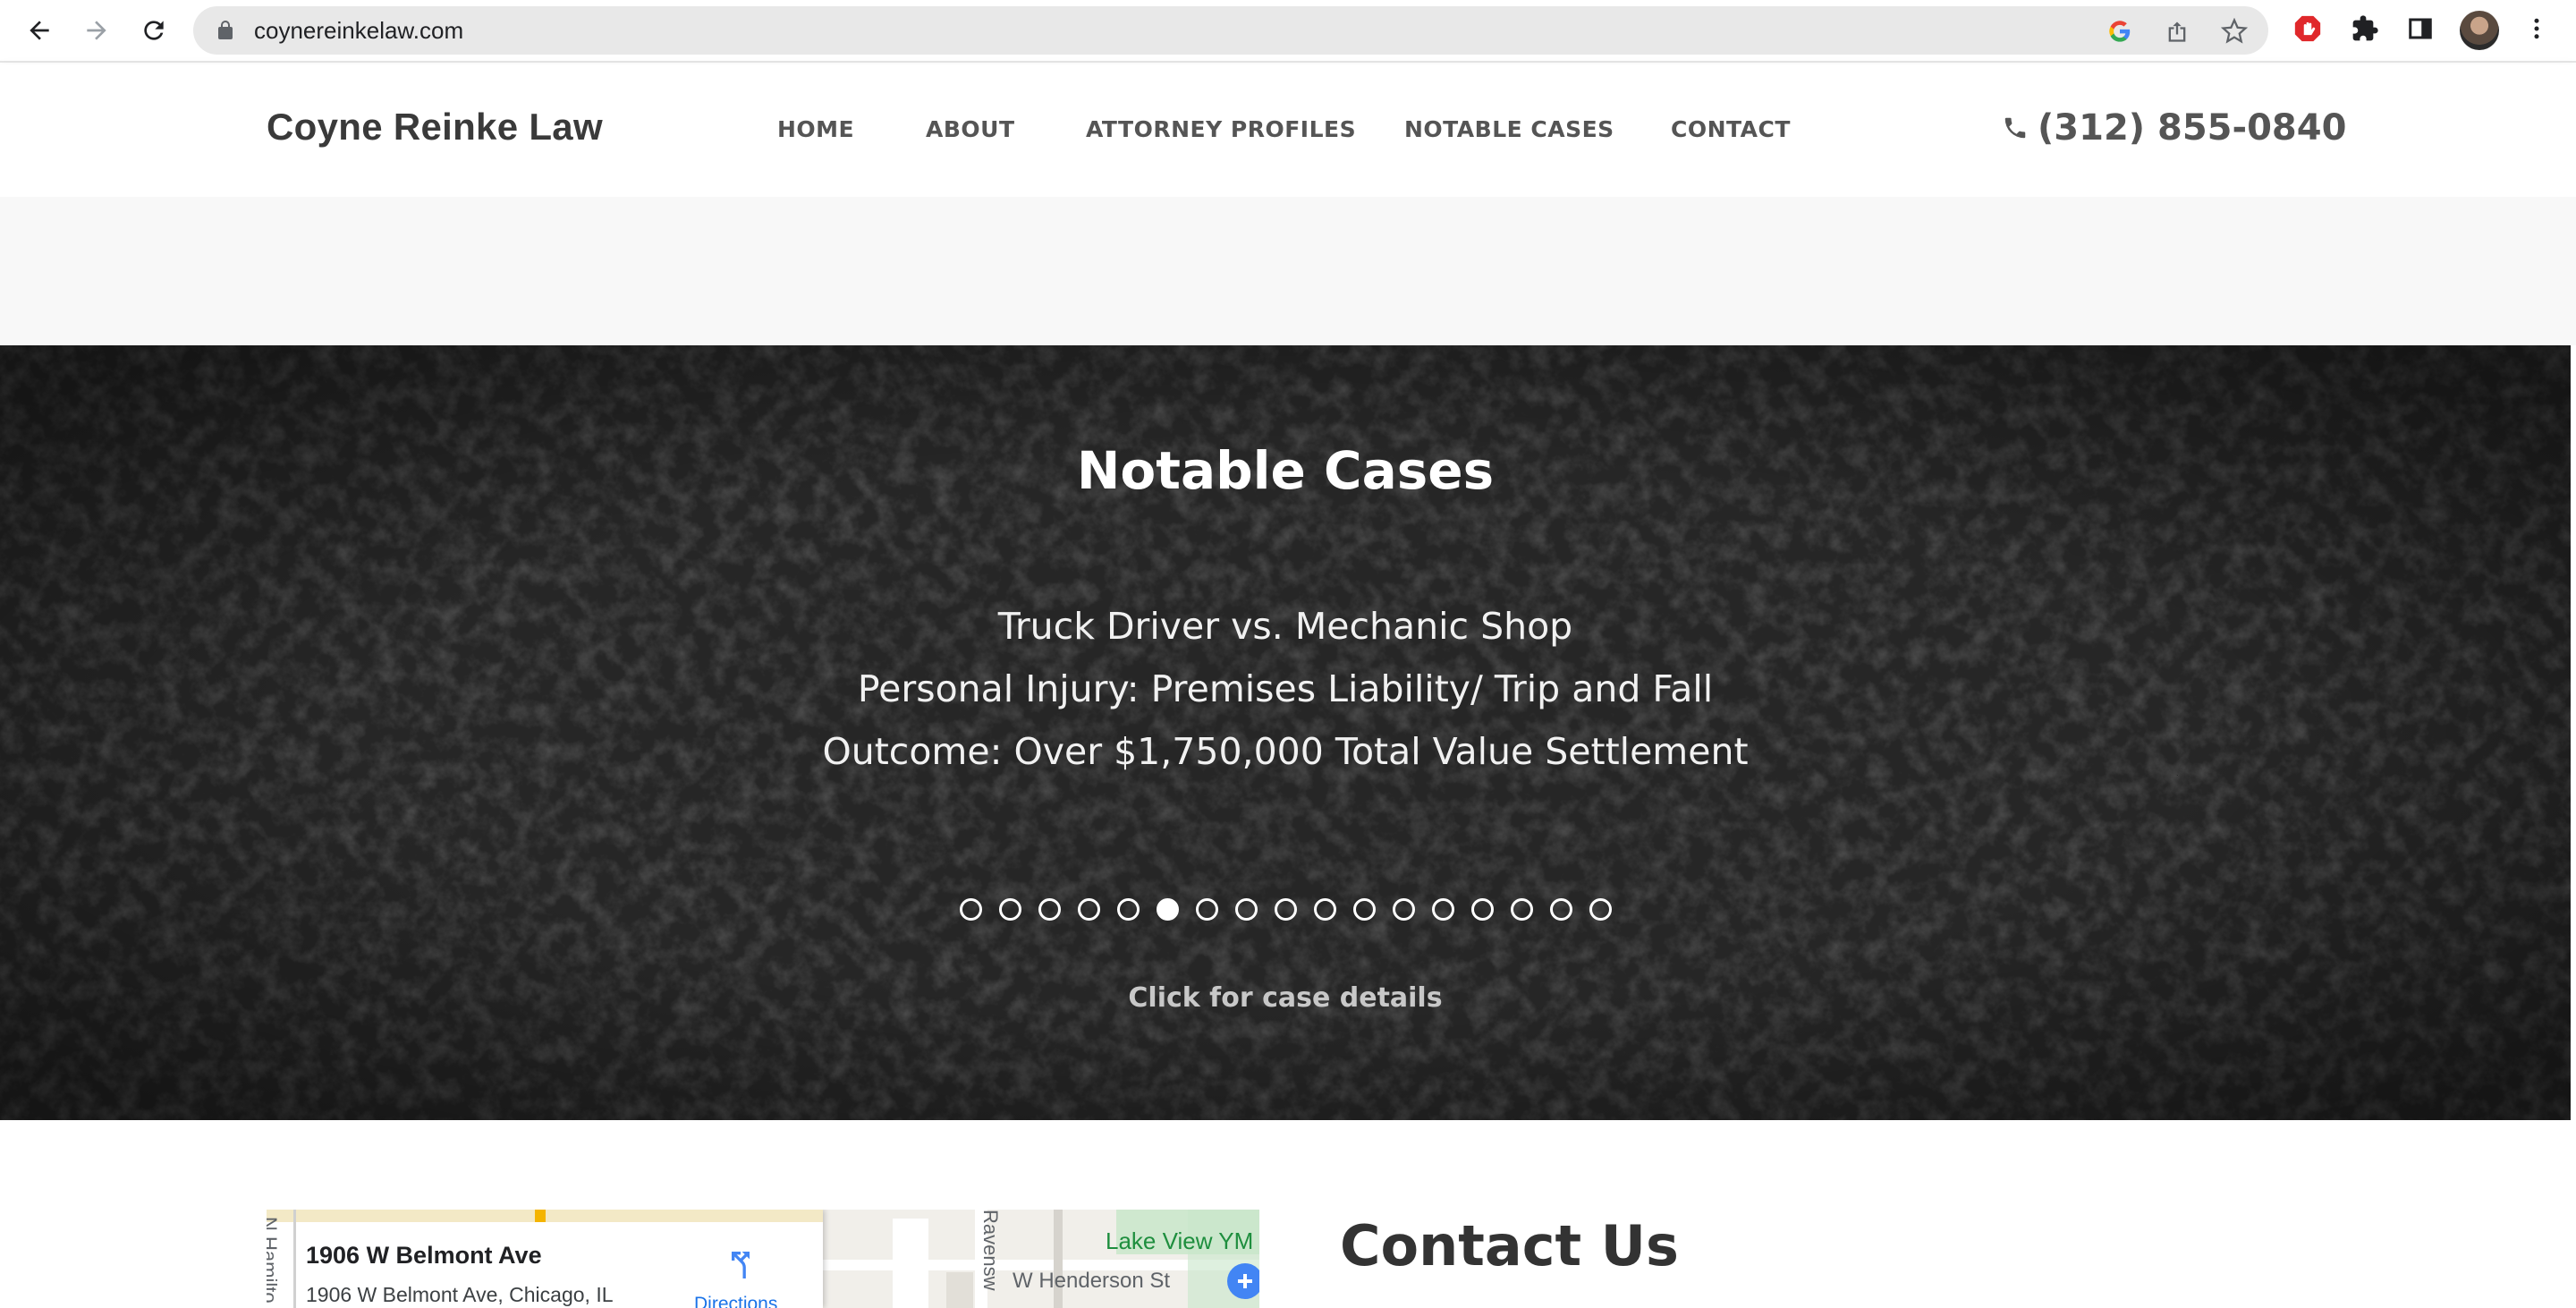 This screenshot has width=2576, height=1308. I want to click on directions-link: Directions, so click(735, 1301).